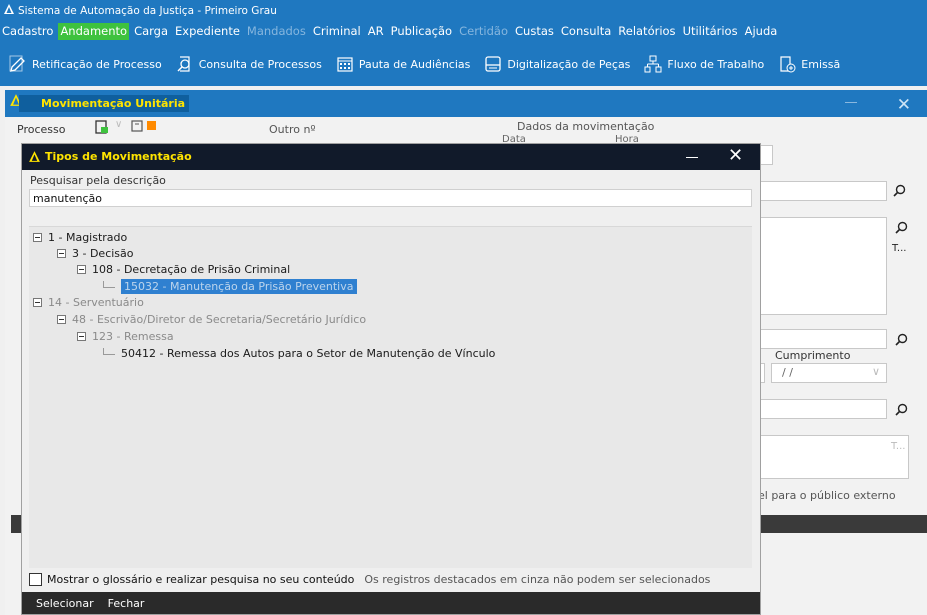 The image size is (927, 615). Describe the element at coordinates (821, 64) in the screenshot. I see `toolbar-emissao-label: Emissã` at that location.